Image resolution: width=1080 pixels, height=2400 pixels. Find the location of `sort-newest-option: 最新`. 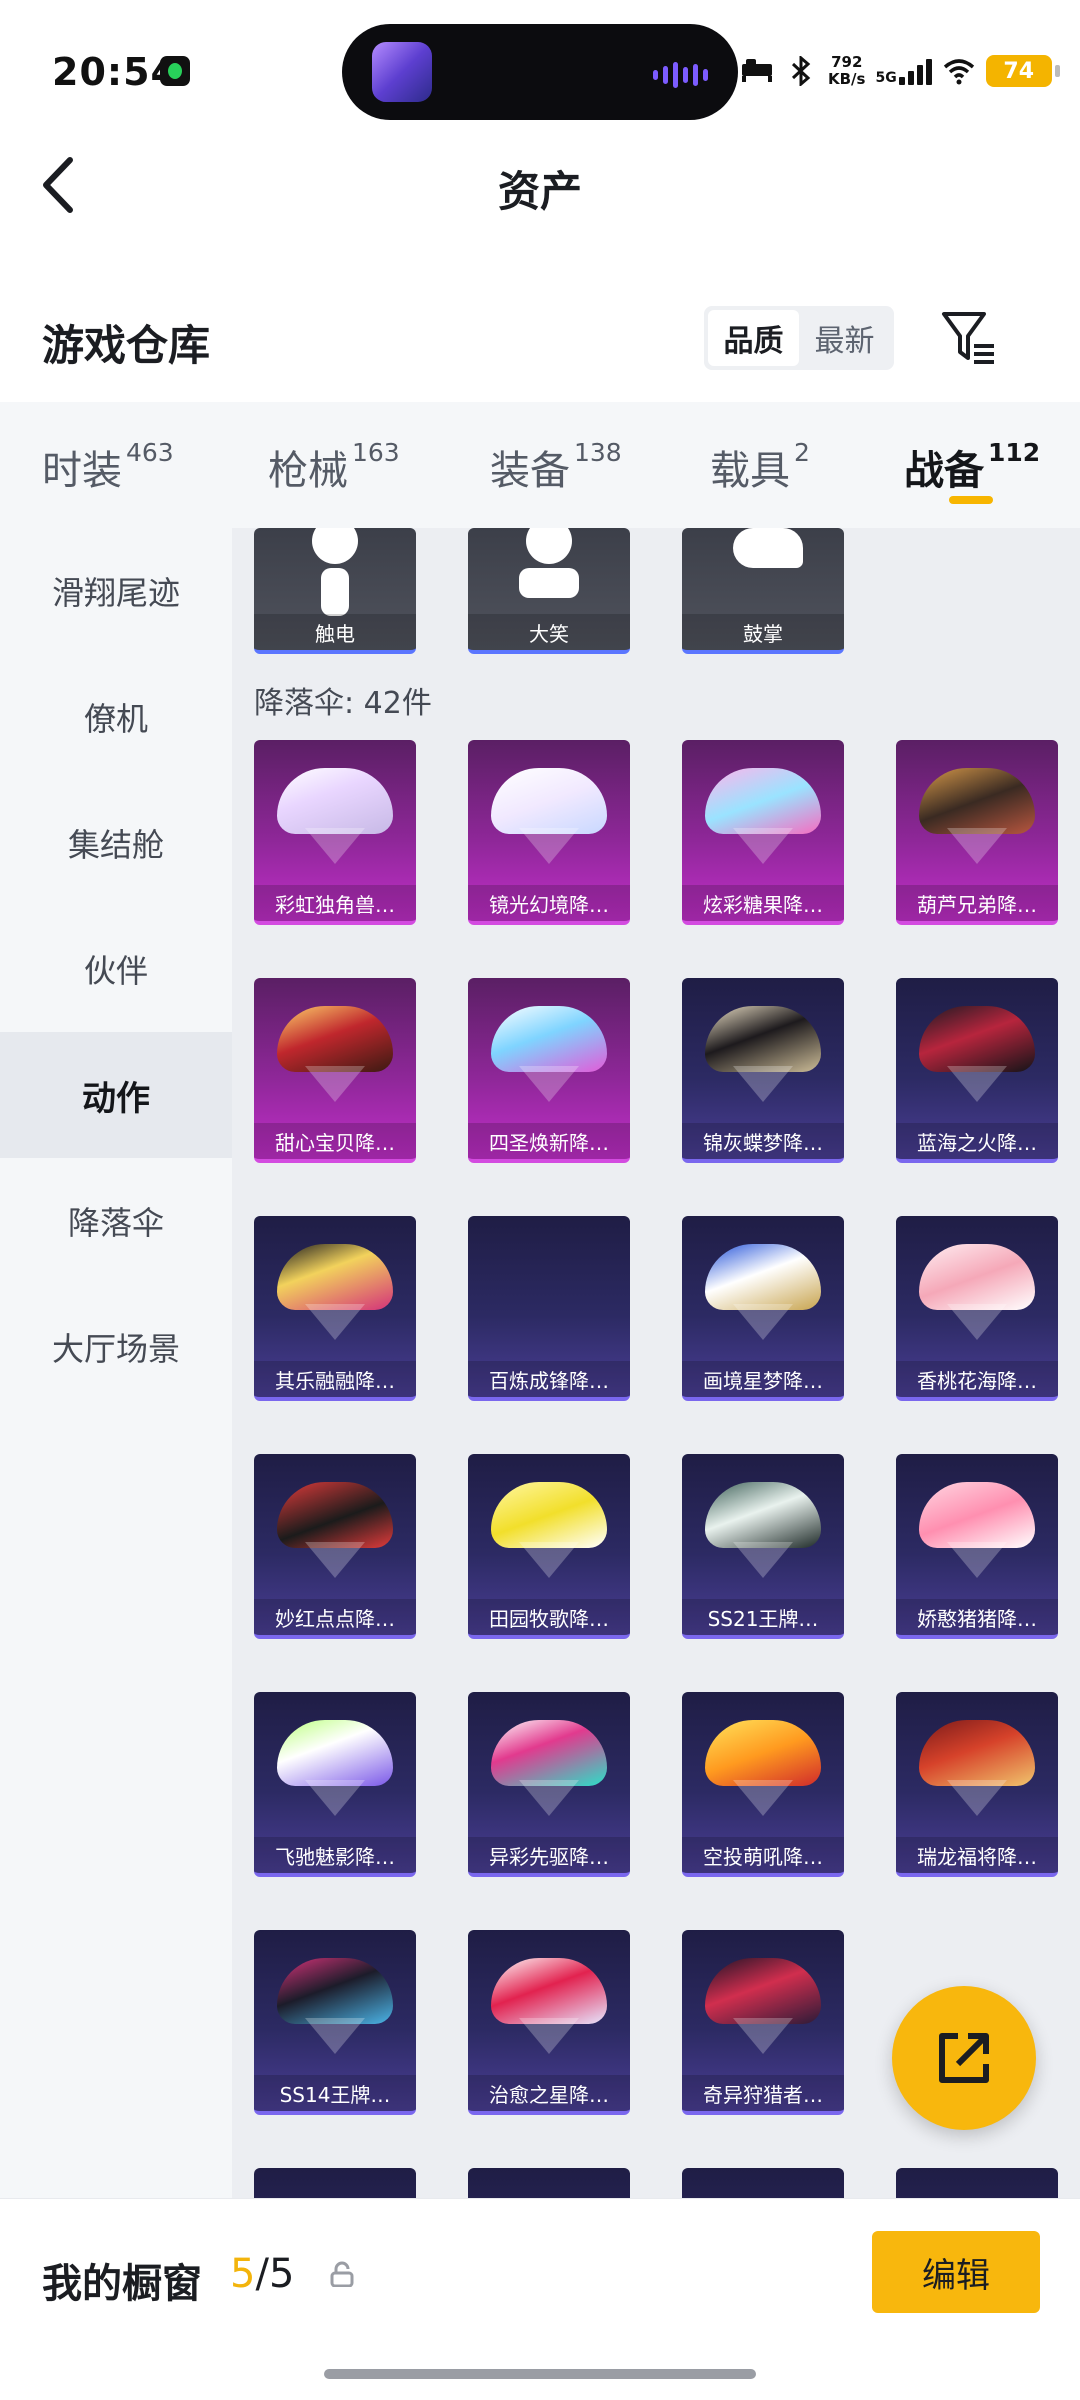

sort-newest-option: 最新 is located at coordinates (844, 338).